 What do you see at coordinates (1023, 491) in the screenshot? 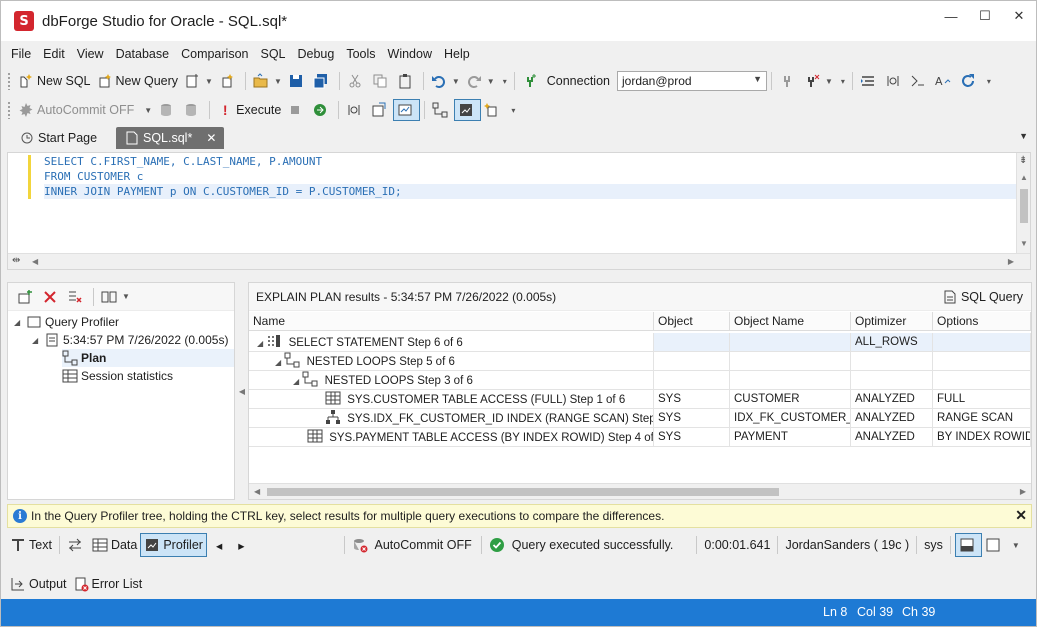
I see `scroll-right-icon: ▶` at bounding box center [1023, 491].